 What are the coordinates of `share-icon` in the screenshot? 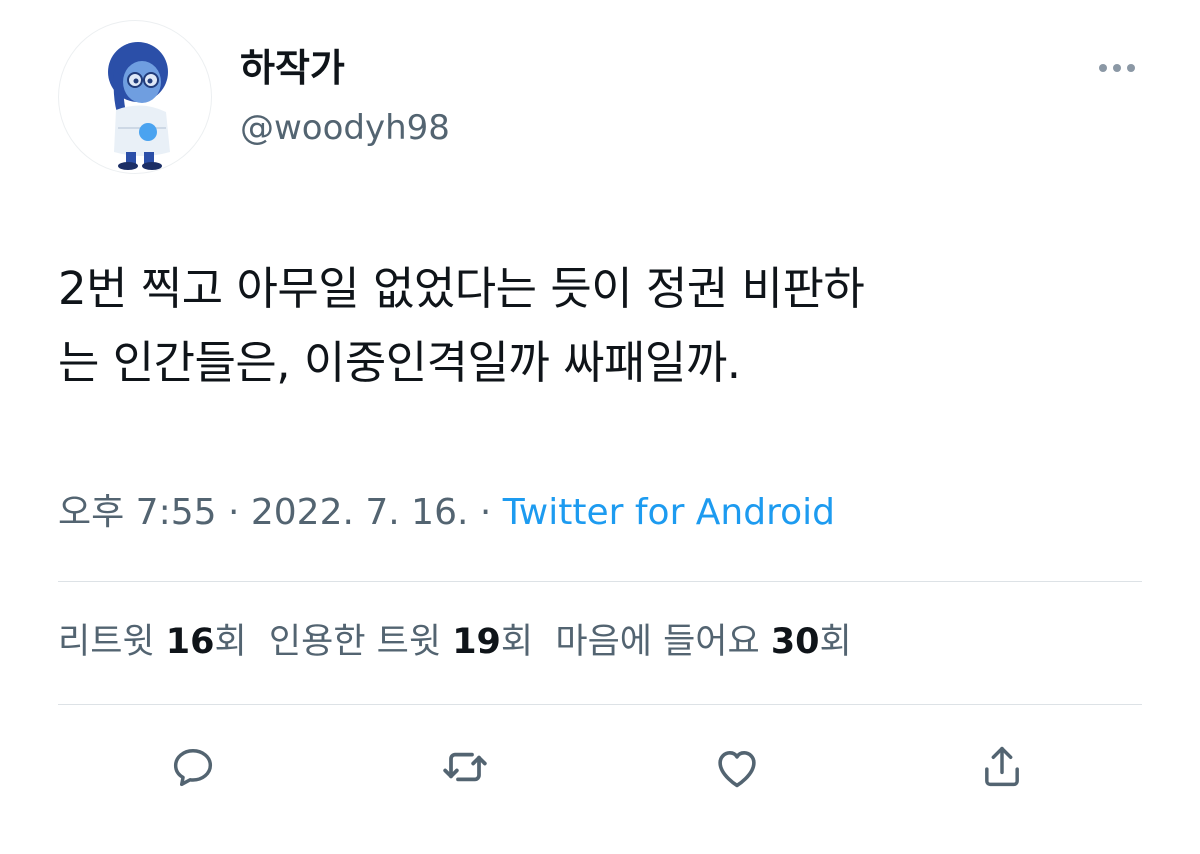 It's located at (1002, 766).